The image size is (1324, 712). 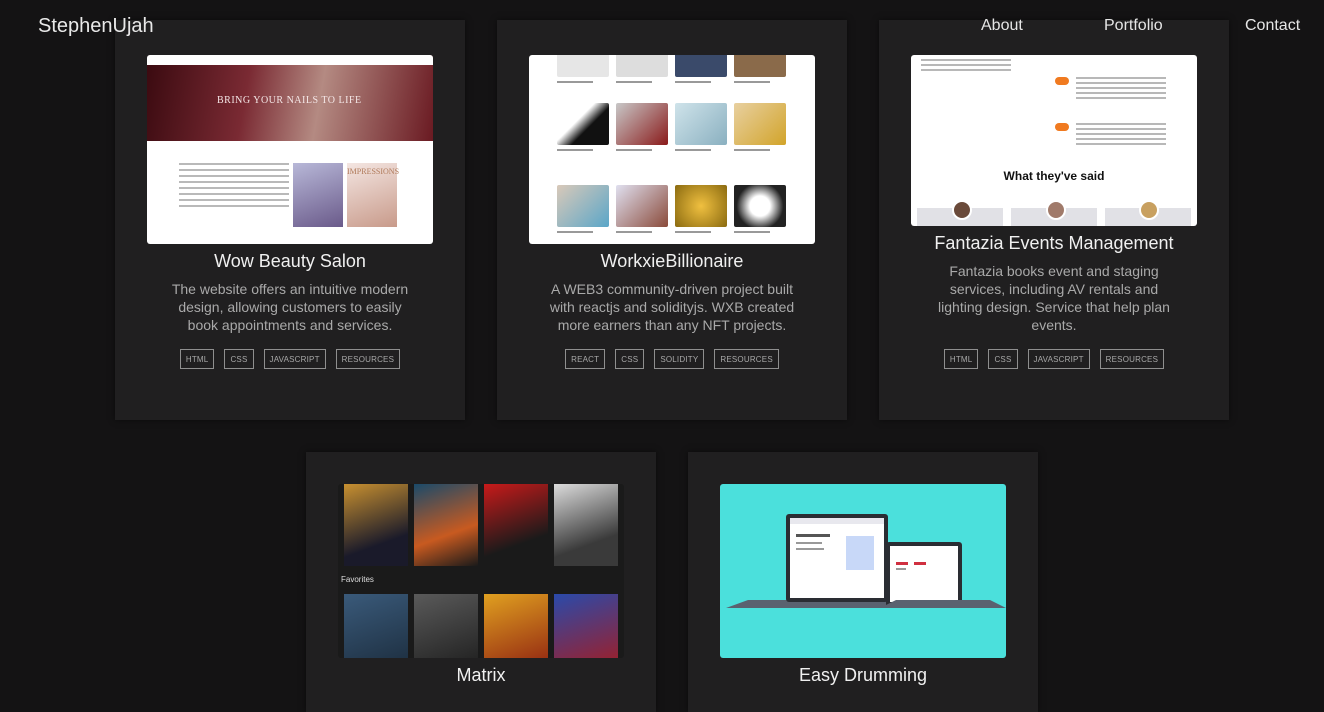 I want to click on tag-list: REACT CSS SOLIDITY RESOURCES, so click(x=672, y=359).